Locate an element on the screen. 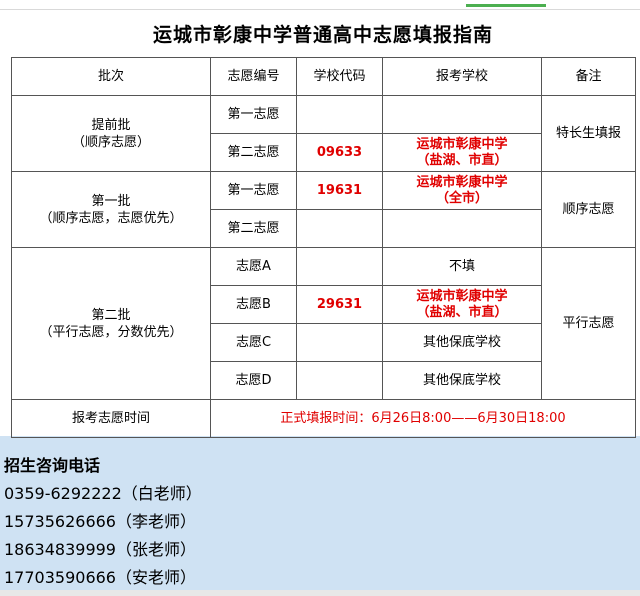  batch-second-name: 第二批 is located at coordinates (111, 315).